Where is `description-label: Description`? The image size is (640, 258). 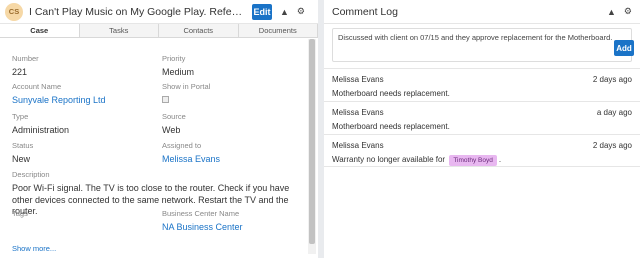 description-label: Description is located at coordinates (31, 174).